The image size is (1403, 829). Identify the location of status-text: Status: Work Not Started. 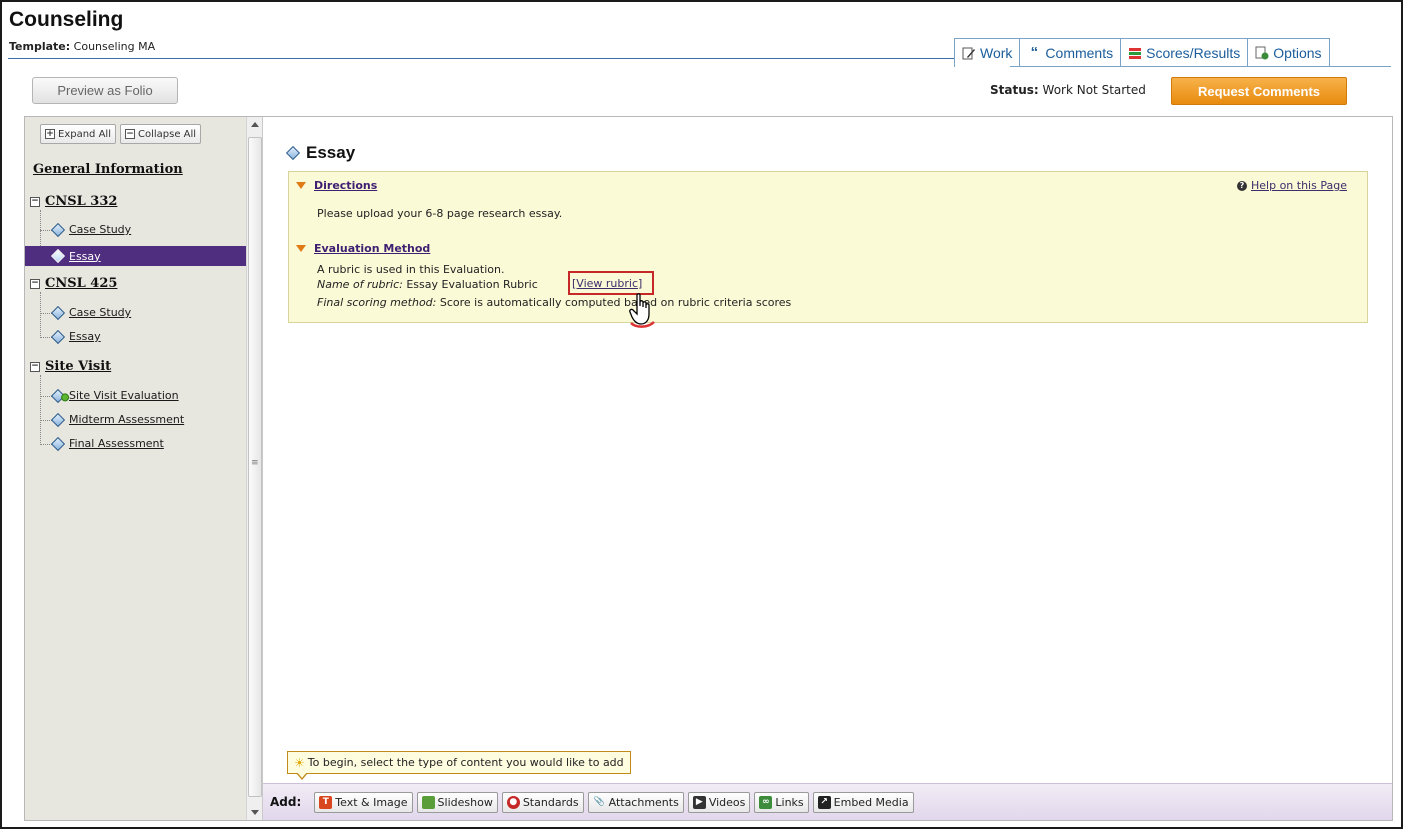
(1068, 90).